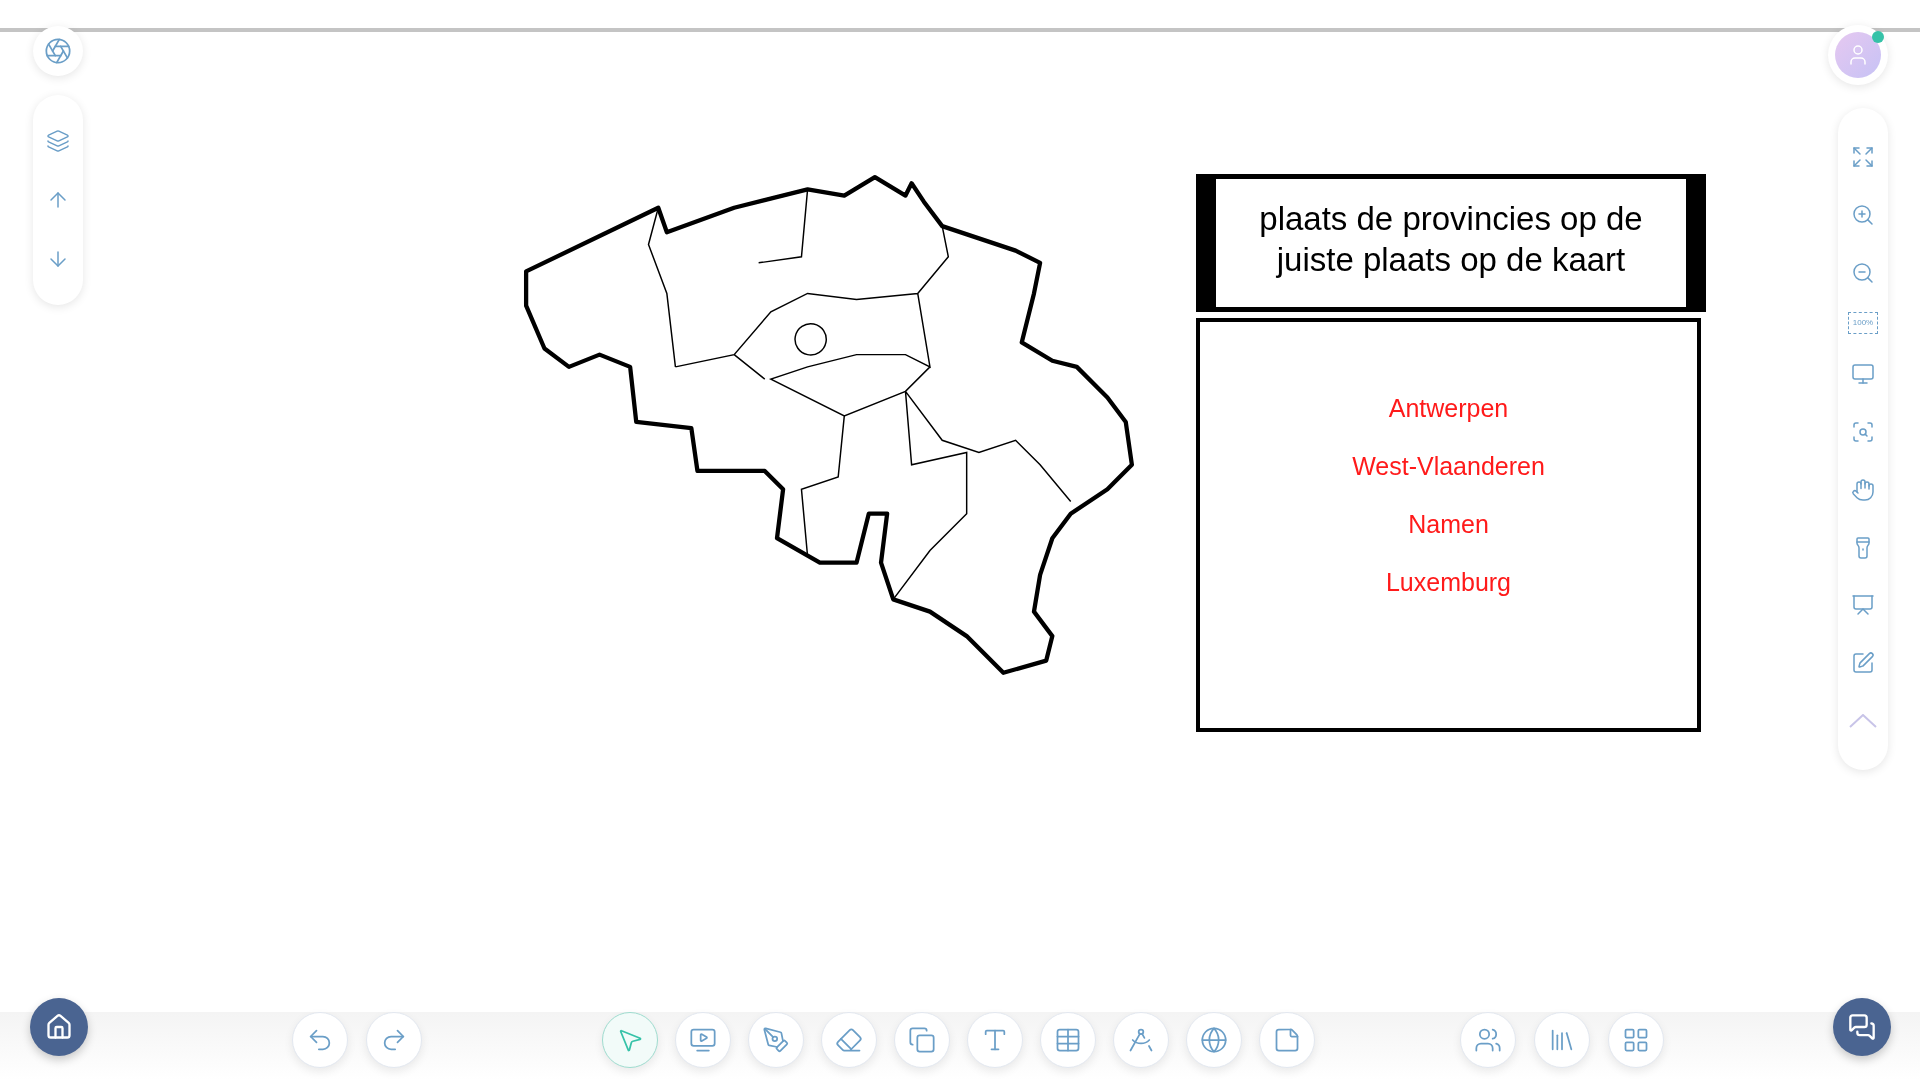  I want to click on hand-icon, so click(1863, 489).